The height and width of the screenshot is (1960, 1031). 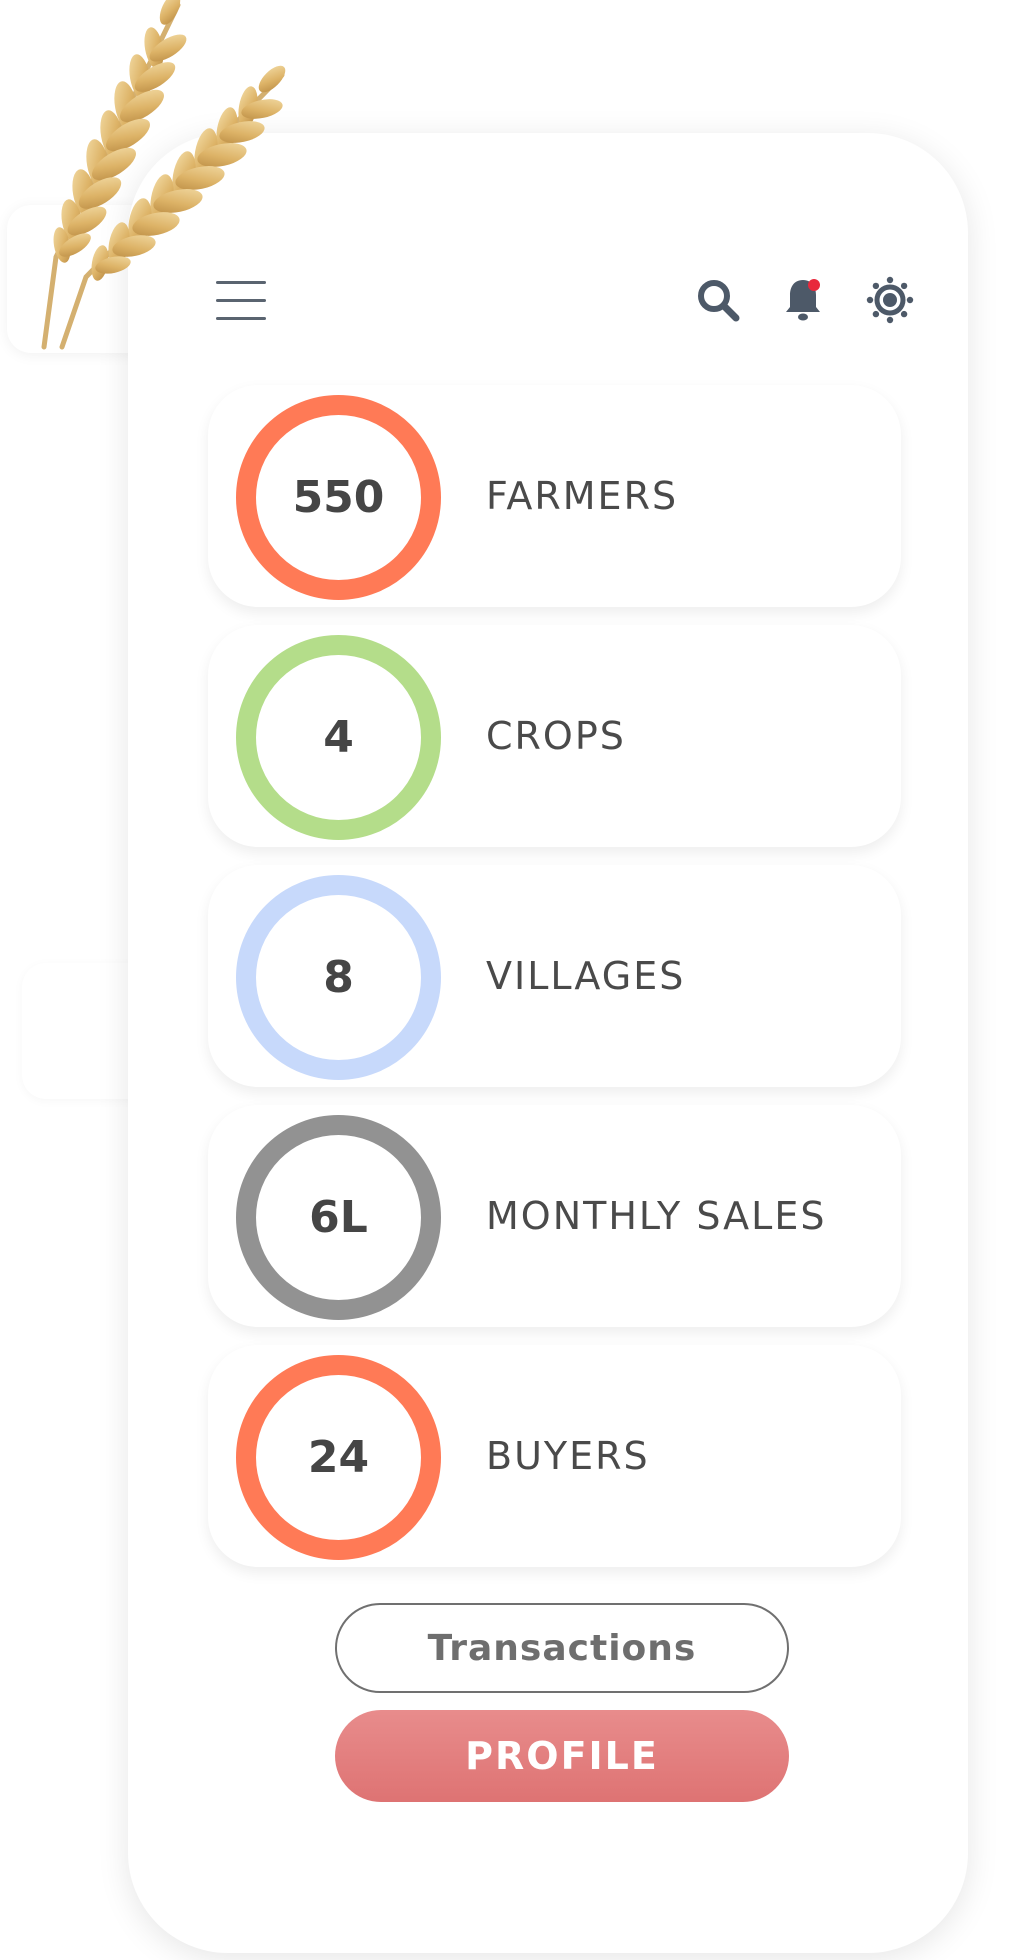 I want to click on stat-value: 24, so click(x=338, y=1457).